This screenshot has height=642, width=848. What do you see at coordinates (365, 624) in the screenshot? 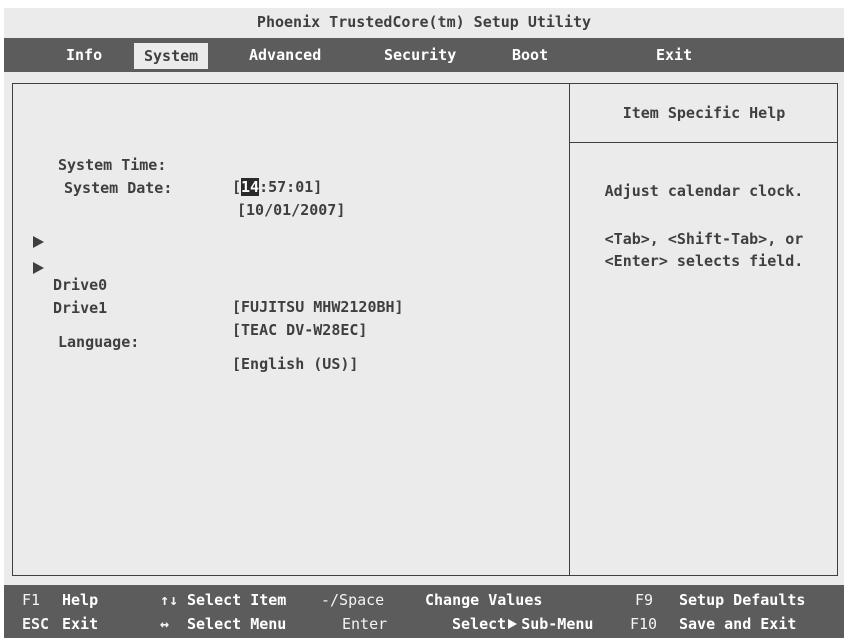
I see `key-enter: Enter` at bounding box center [365, 624].